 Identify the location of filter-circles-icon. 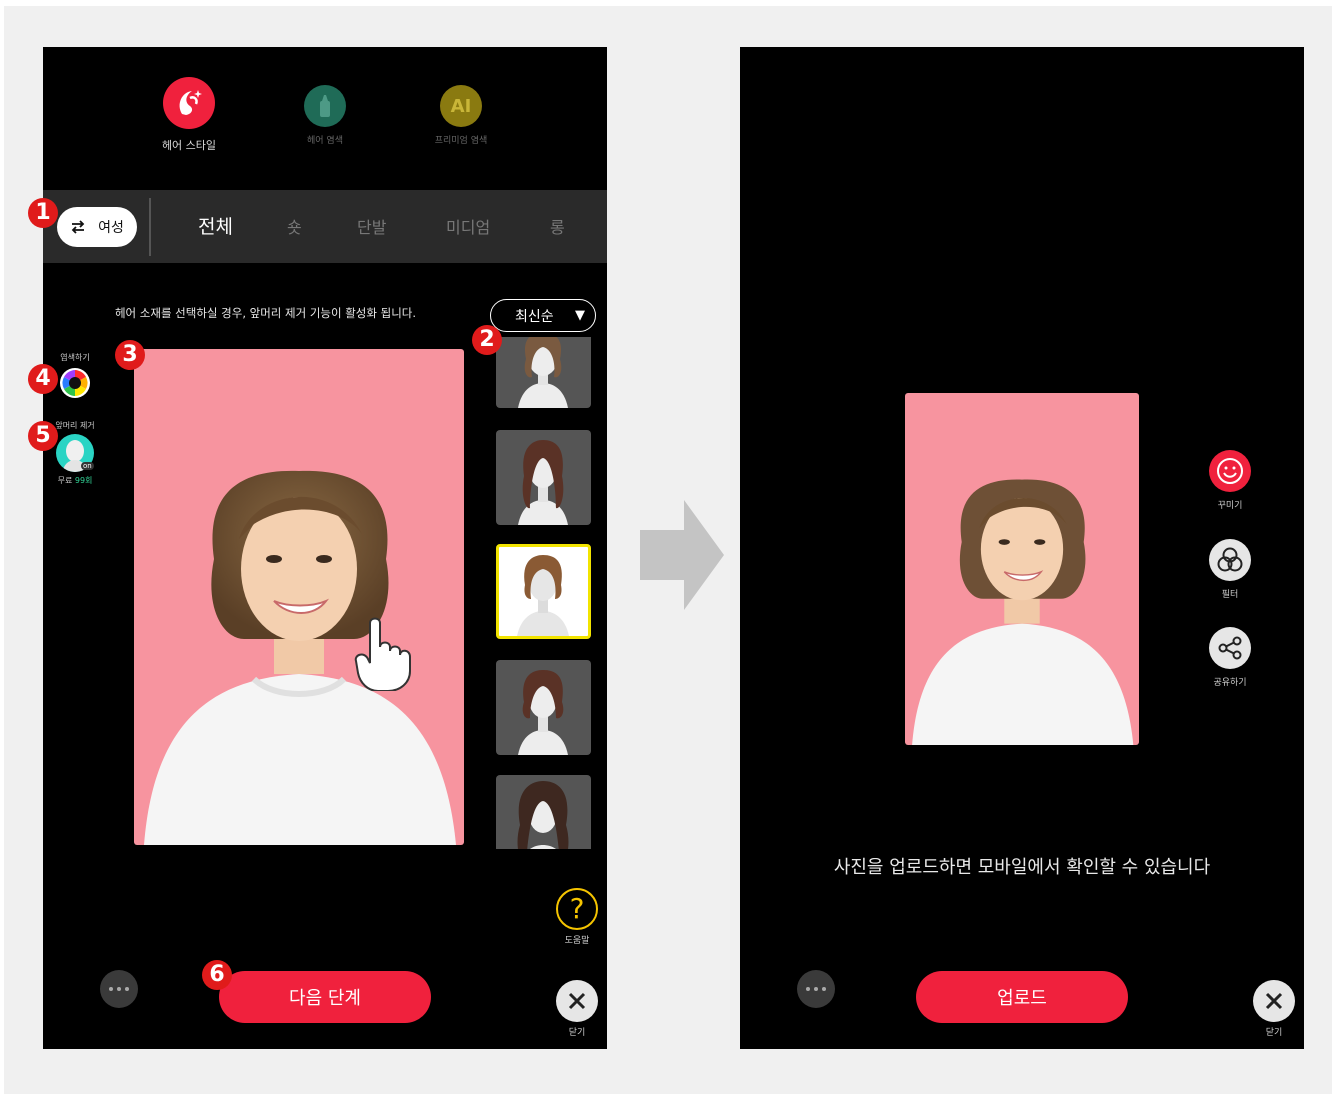
(1230, 560).